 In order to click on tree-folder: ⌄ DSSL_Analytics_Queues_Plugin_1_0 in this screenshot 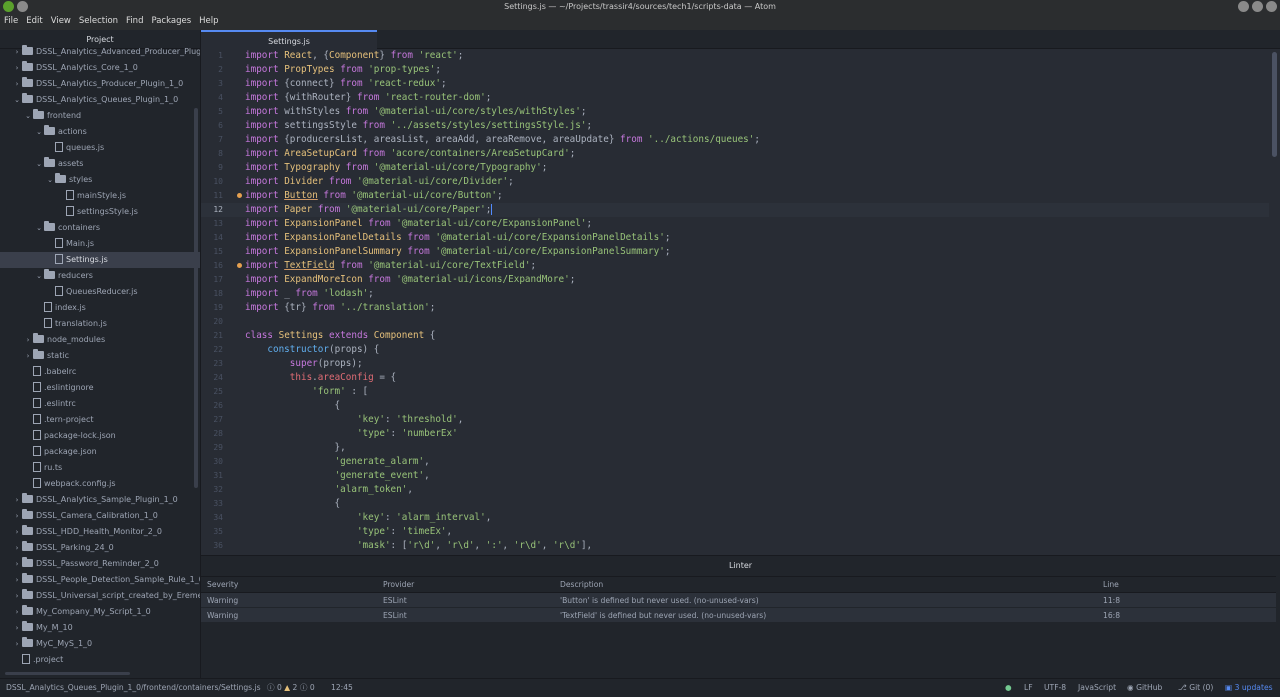, I will do `click(100, 100)`.